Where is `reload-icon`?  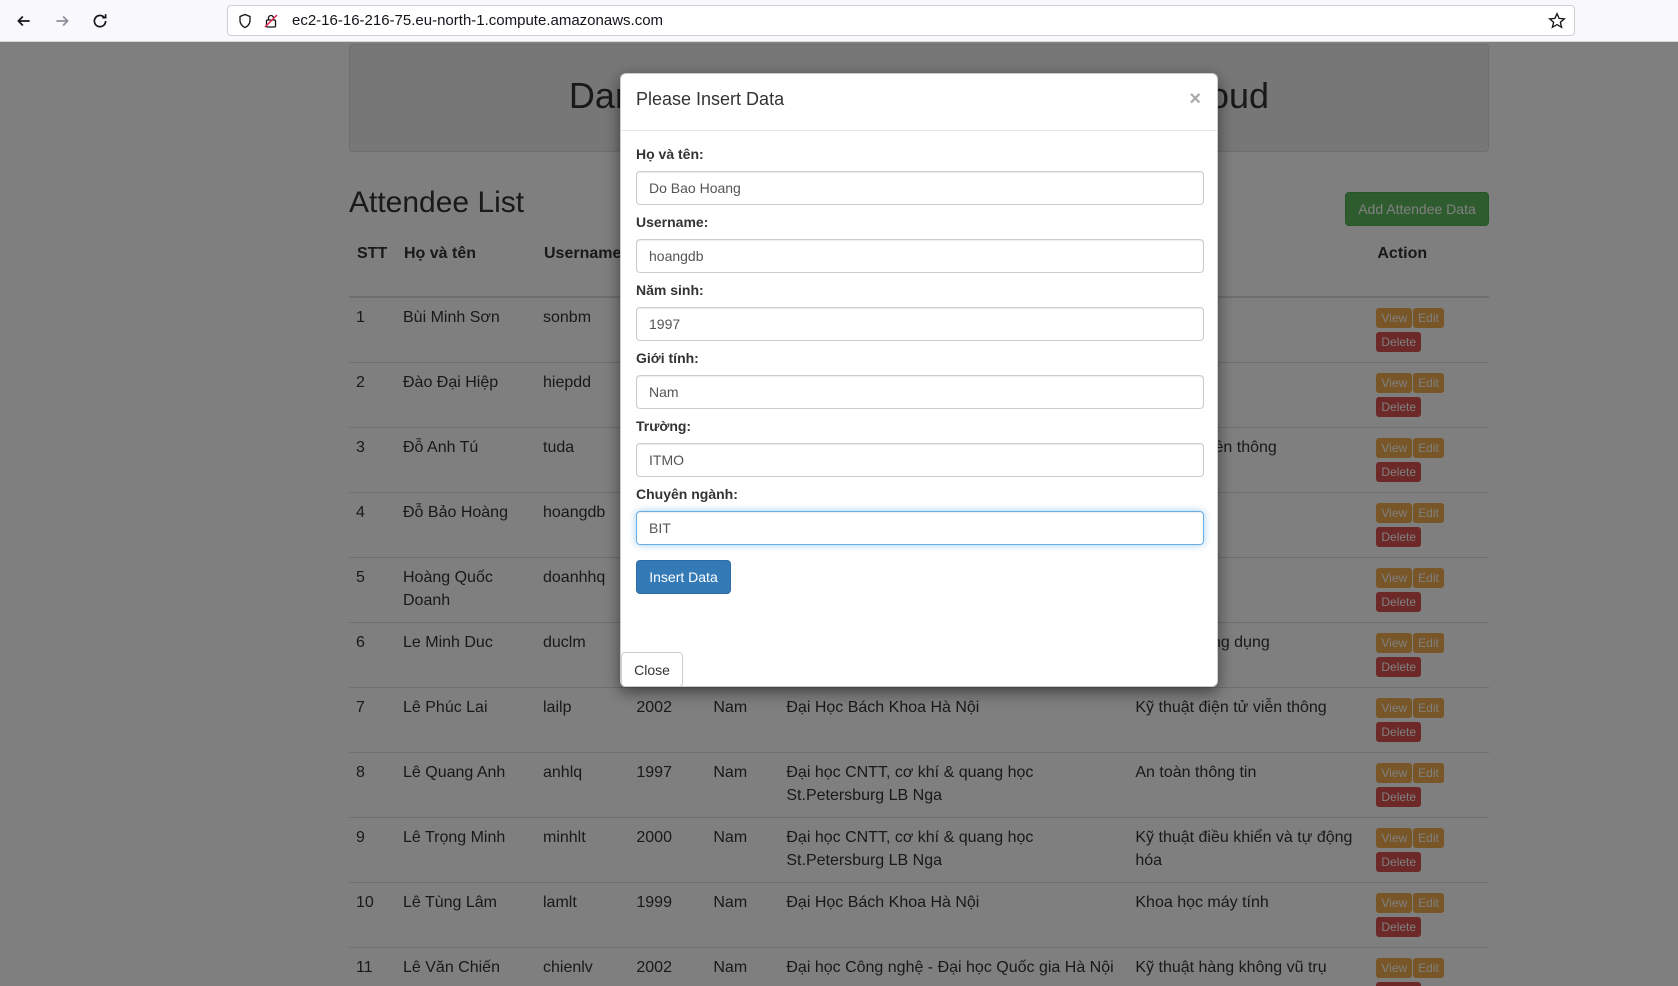
reload-icon is located at coordinates (100, 21).